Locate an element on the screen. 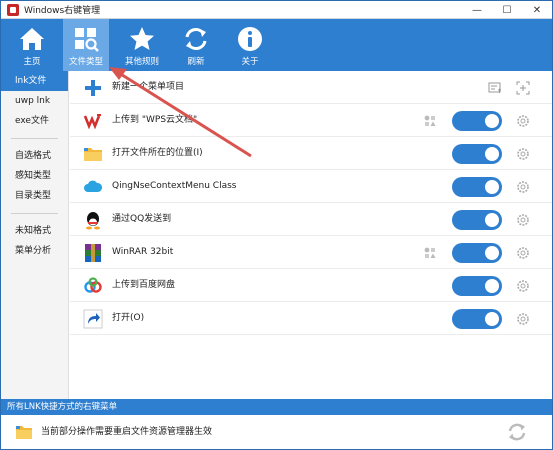  menu-item-label: 打开文件所在的位置(I) is located at coordinates (157, 153).